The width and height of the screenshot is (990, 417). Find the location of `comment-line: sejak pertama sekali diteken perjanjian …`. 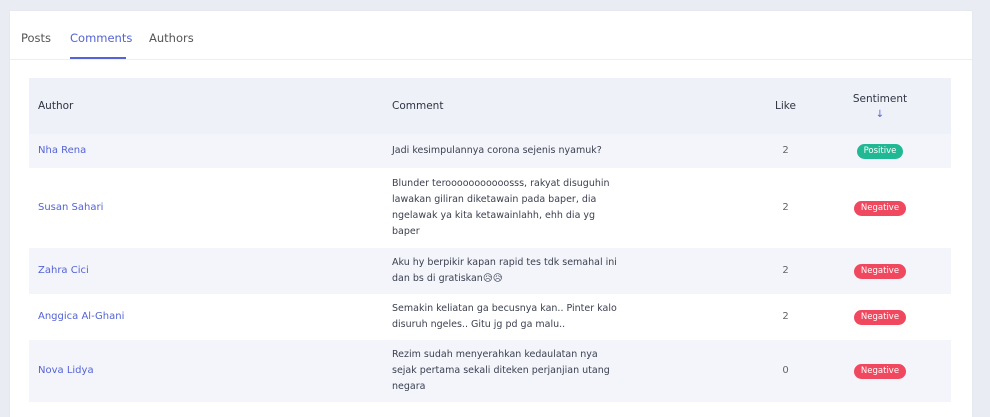

comment-line: sejak pertama sekali diteken perjanjian … is located at coordinates (501, 370).